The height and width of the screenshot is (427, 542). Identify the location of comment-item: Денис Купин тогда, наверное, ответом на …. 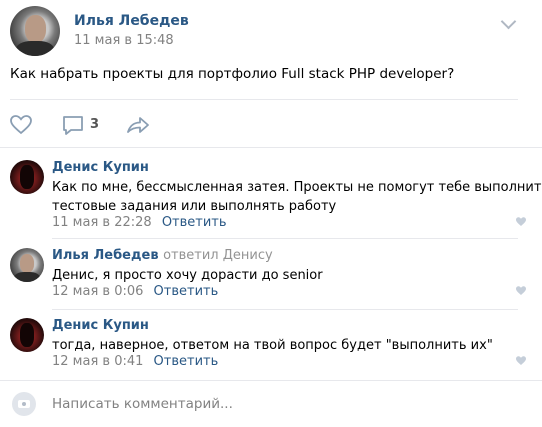
(271, 346).